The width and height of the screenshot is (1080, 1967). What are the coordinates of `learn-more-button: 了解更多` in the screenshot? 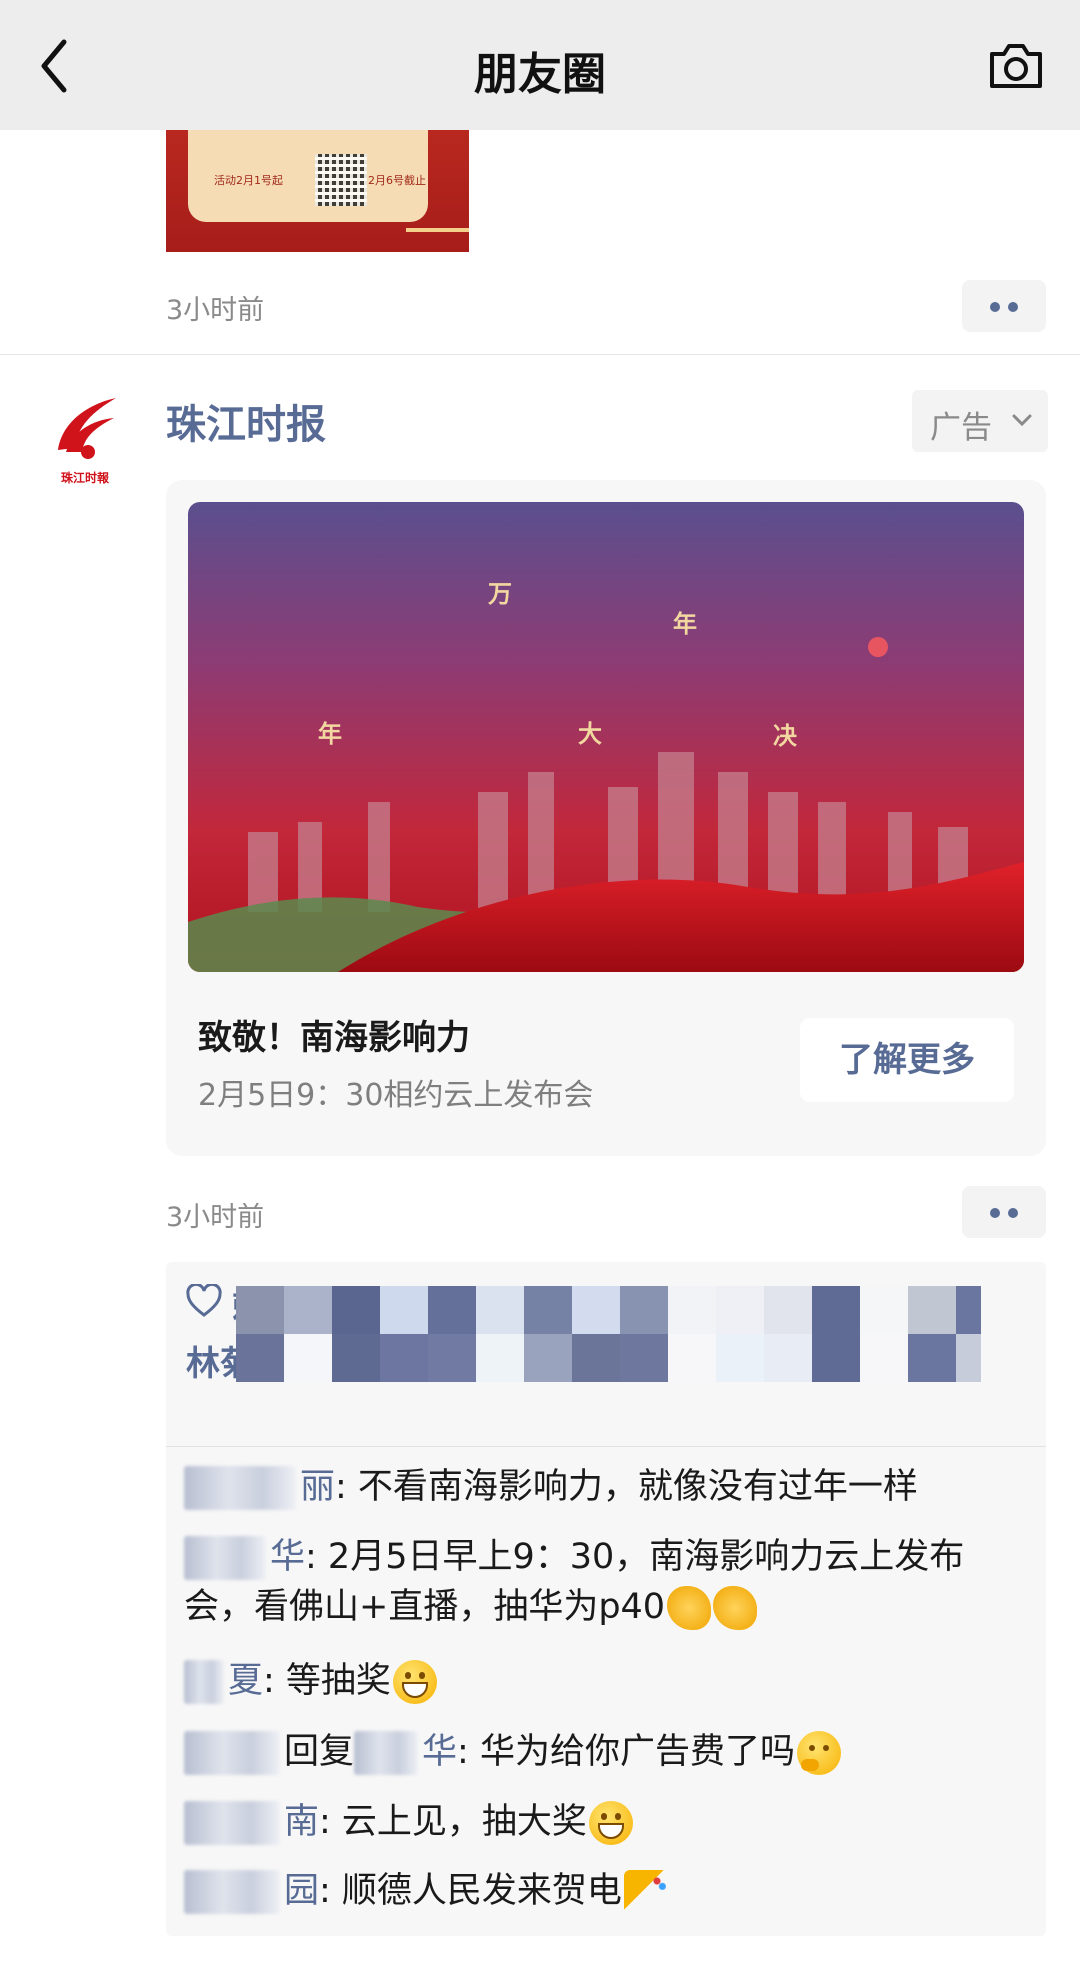 It's located at (907, 1060).